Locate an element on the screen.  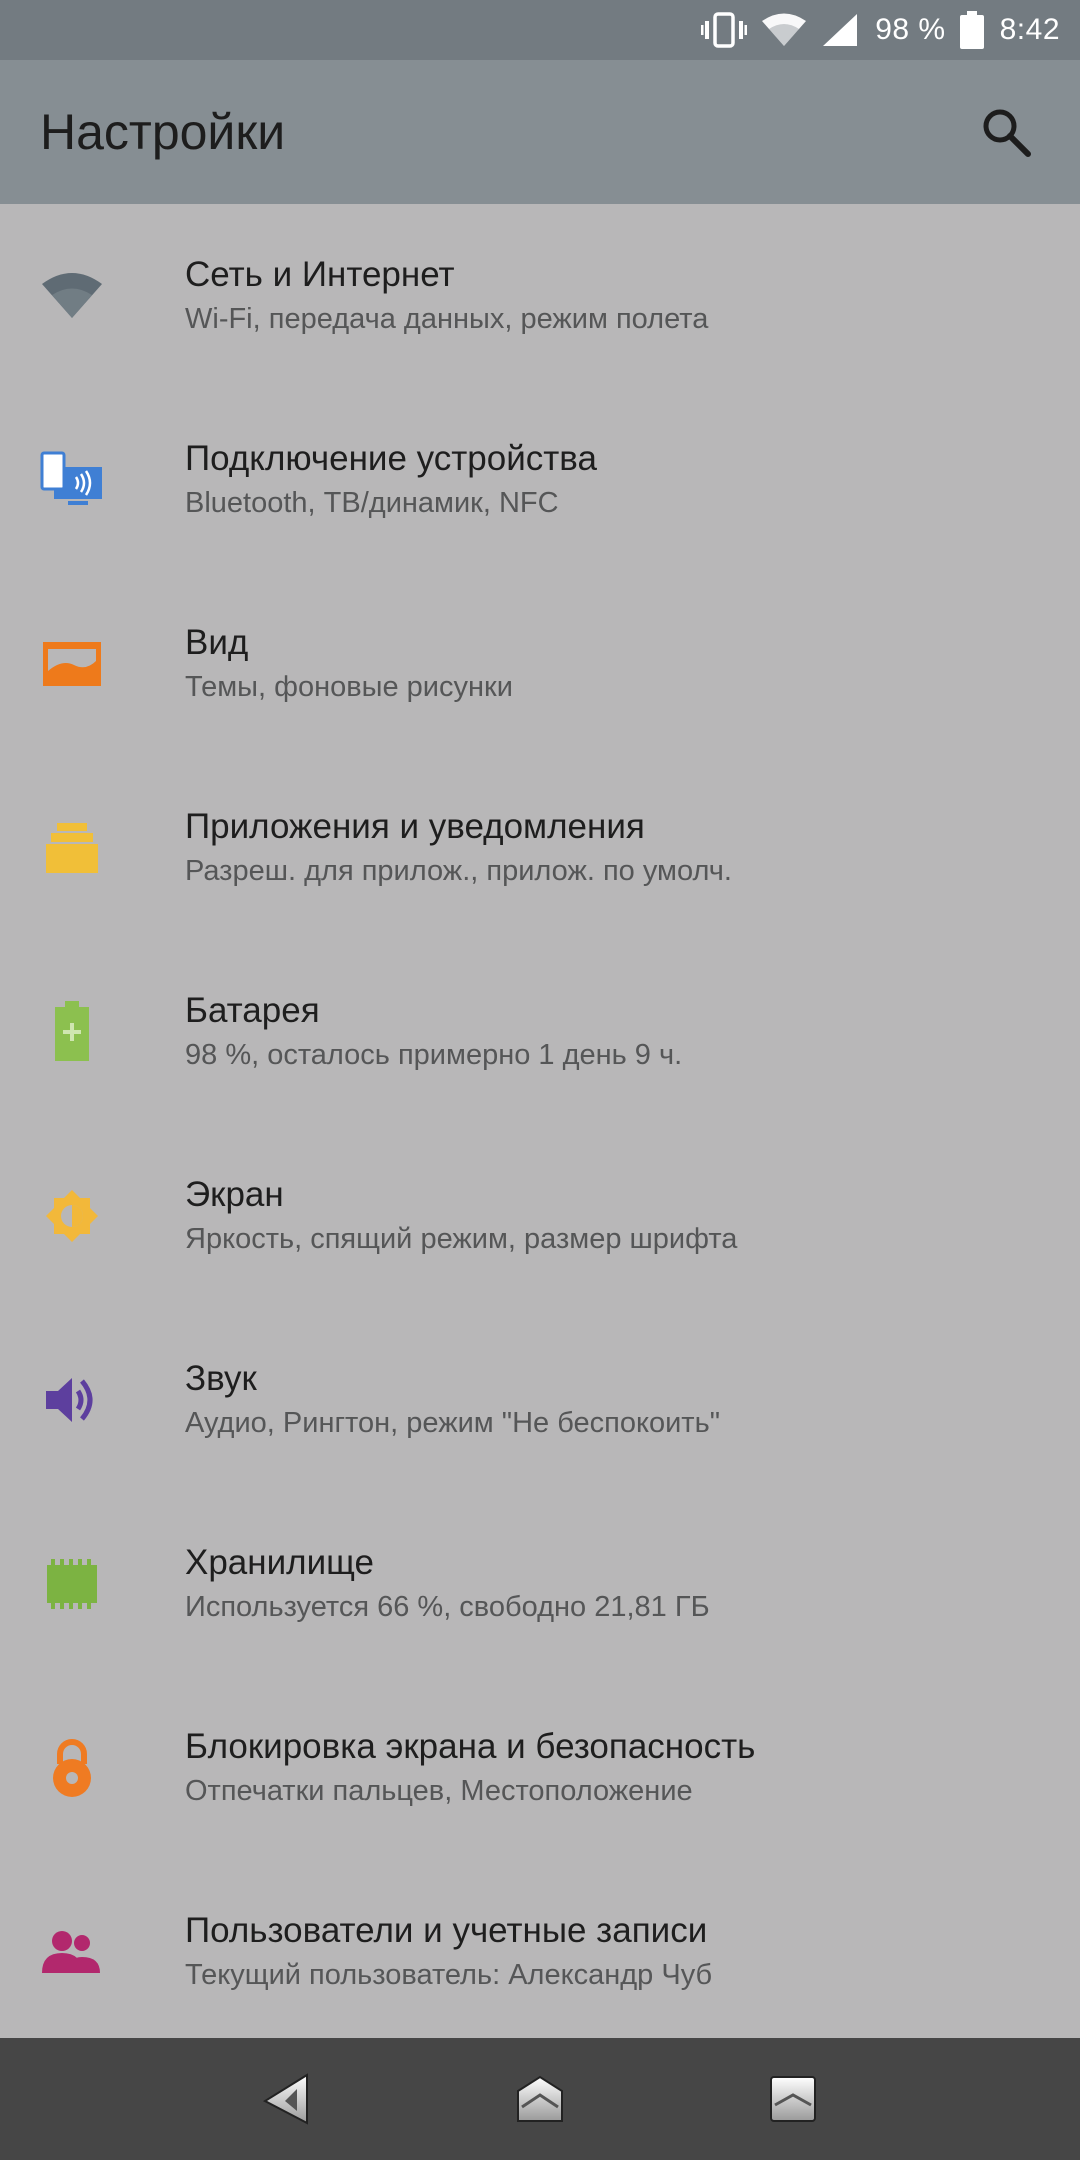
back-button is located at coordinates (287, 2099).